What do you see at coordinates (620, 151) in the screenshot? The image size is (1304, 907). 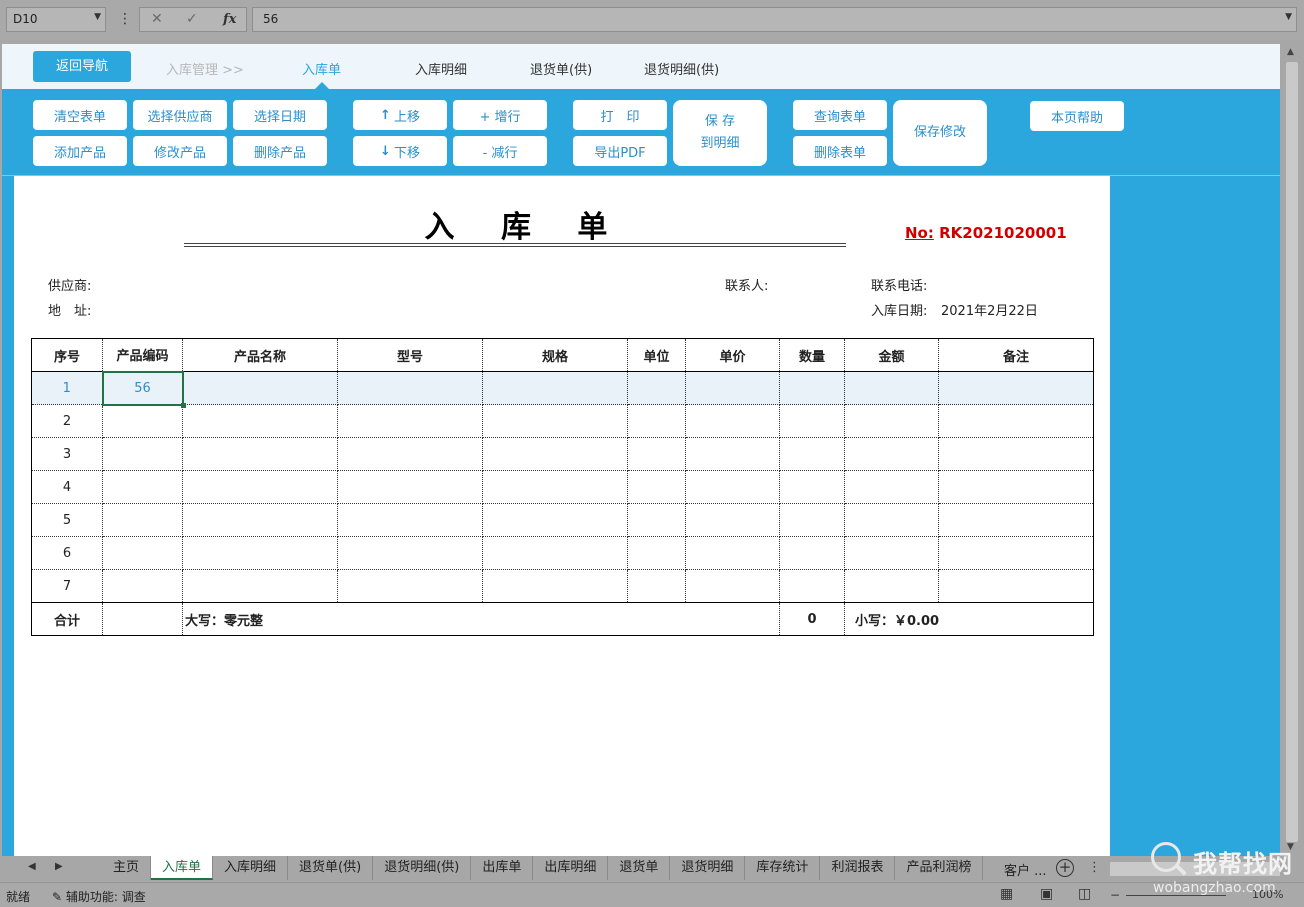 I see `export-pdf-button: 导出PDF` at bounding box center [620, 151].